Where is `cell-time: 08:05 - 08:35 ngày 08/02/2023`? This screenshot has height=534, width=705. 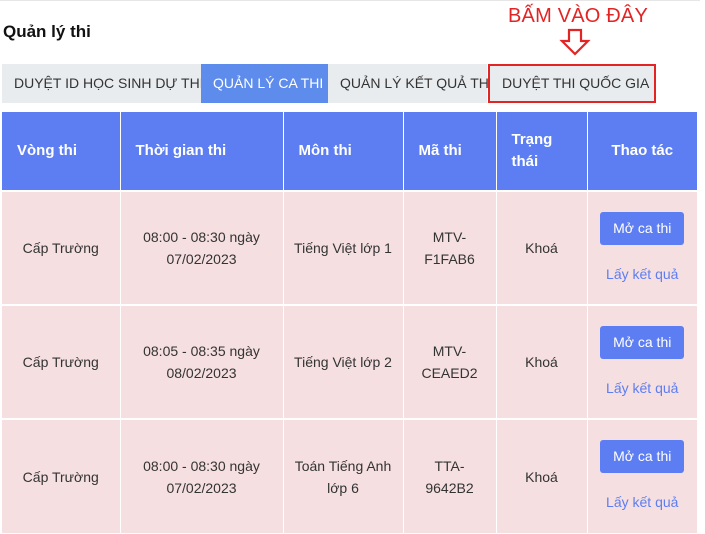 cell-time: 08:05 - 08:35 ngày 08/02/2023 is located at coordinates (202, 361).